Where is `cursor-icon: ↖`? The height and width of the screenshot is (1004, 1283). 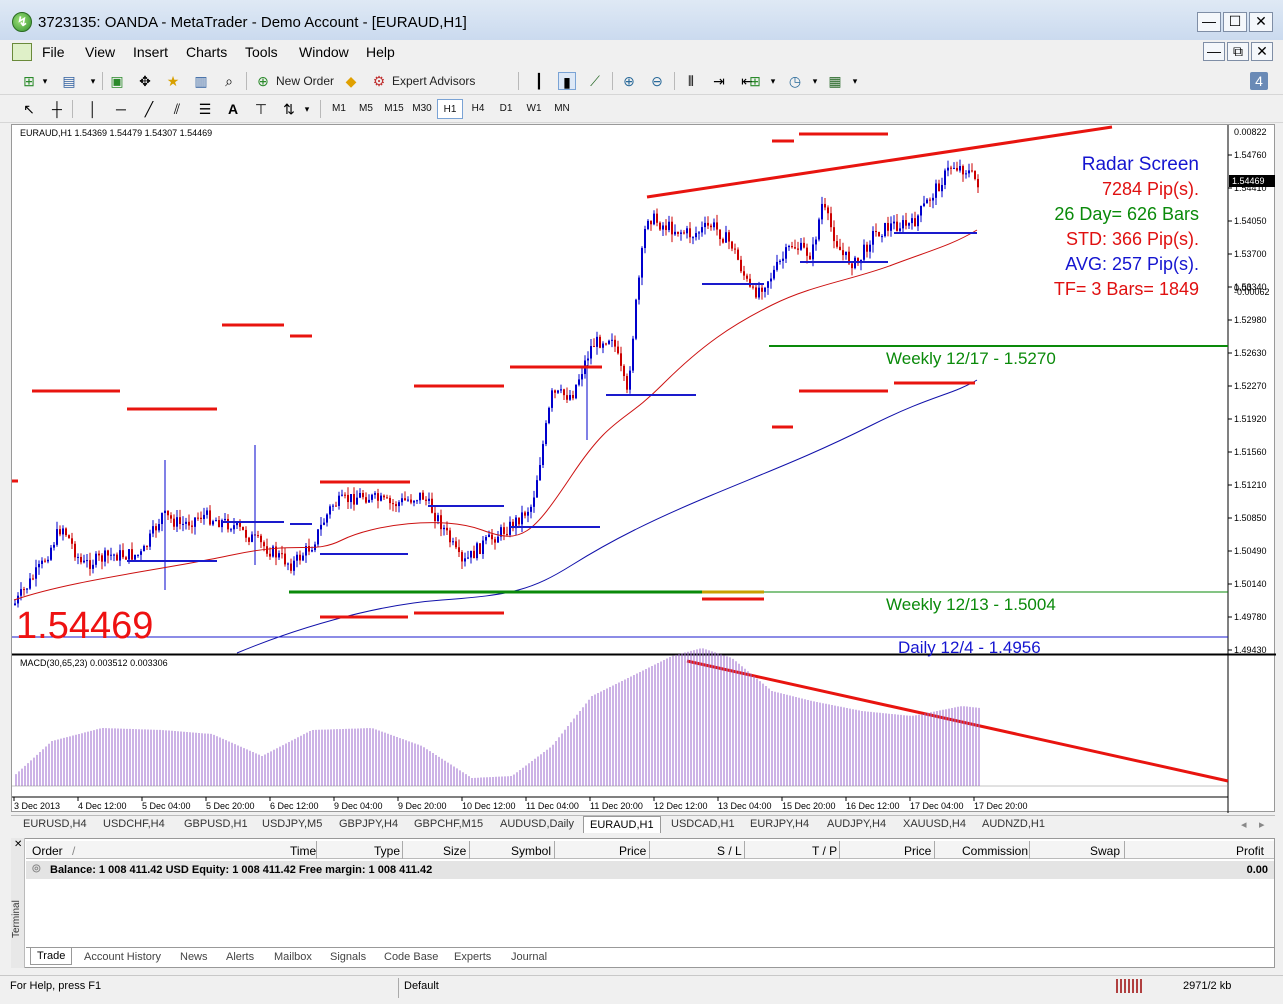 cursor-icon: ↖ is located at coordinates (29, 109).